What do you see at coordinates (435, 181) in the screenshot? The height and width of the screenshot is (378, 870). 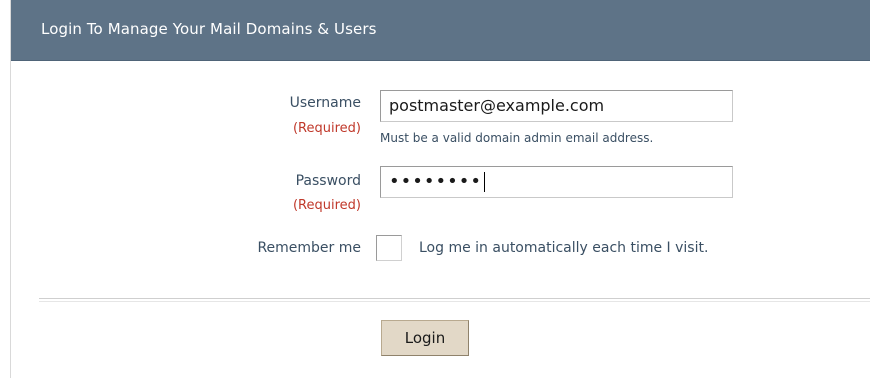 I see `password-masked-value: ••••••••` at bounding box center [435, 181].